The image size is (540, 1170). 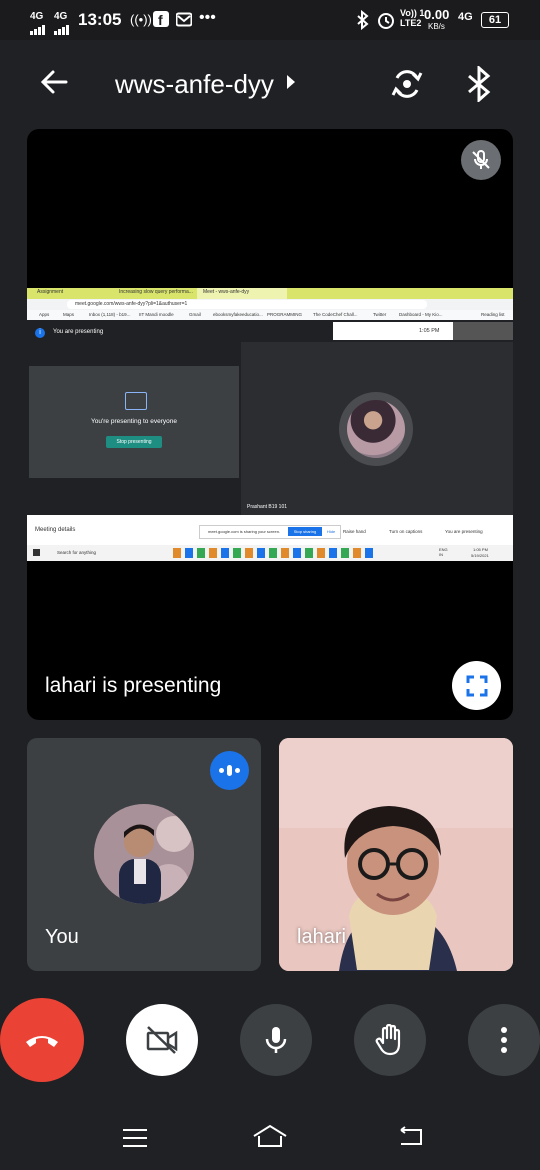 I want to click on taskbar-apps, so click(x=273, y=553).